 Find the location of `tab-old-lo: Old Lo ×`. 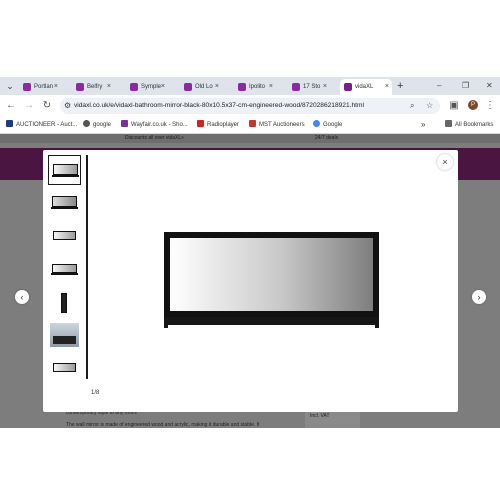

tab-old-lo: Old Lo × is located at coordinates (201, 87).